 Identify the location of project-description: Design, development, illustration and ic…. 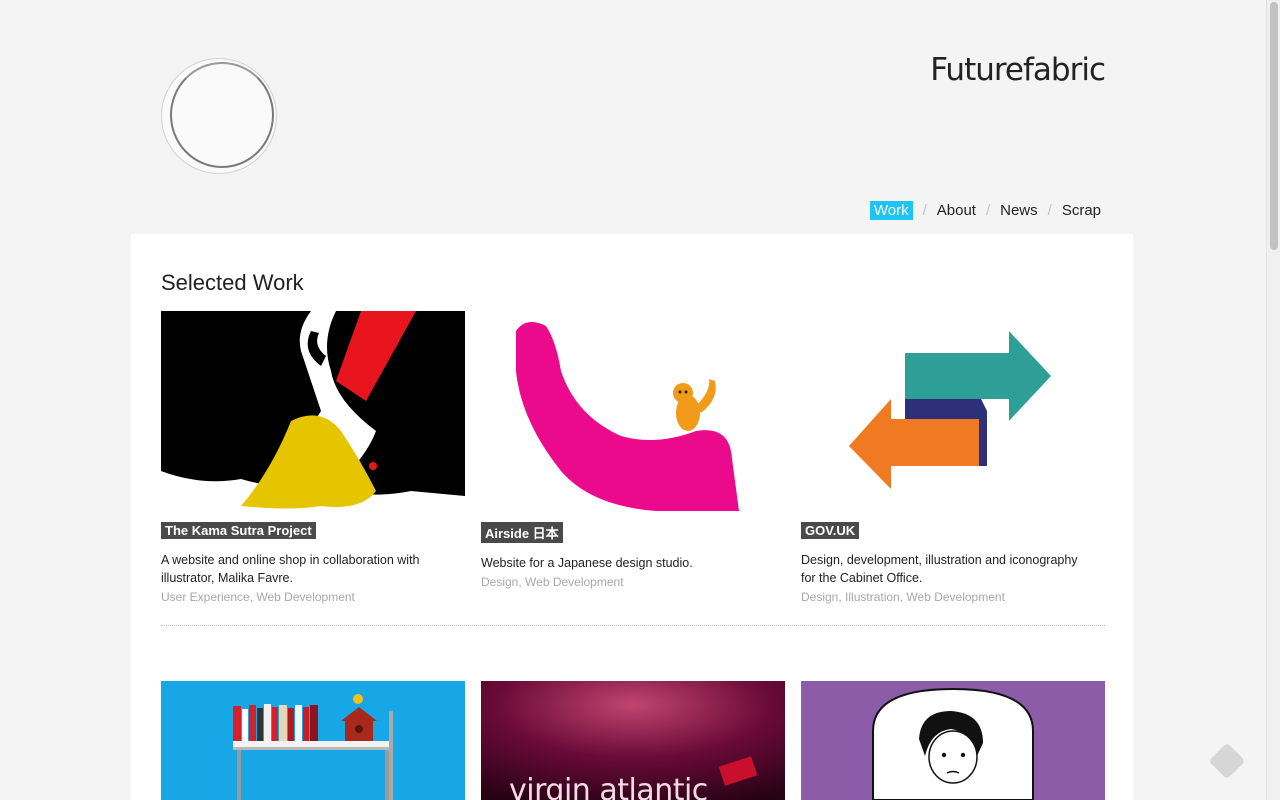
(939, 569).